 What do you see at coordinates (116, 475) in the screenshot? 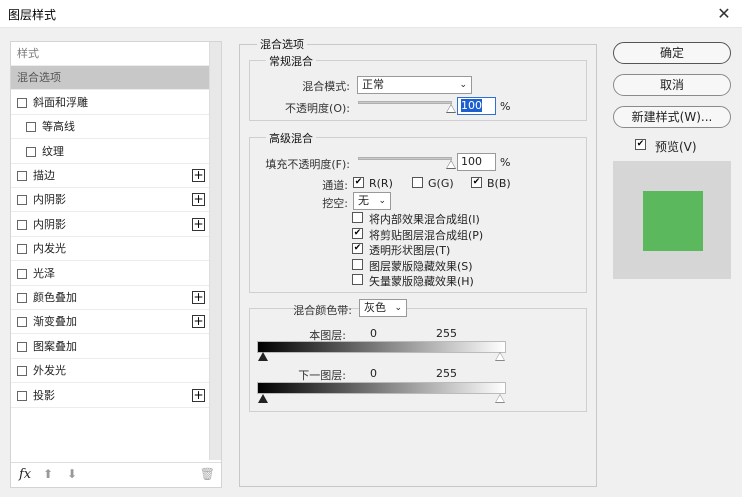
I see `styles-footer: fx ⬆ ⬇ 🗑` at bounding box center [116, 475].